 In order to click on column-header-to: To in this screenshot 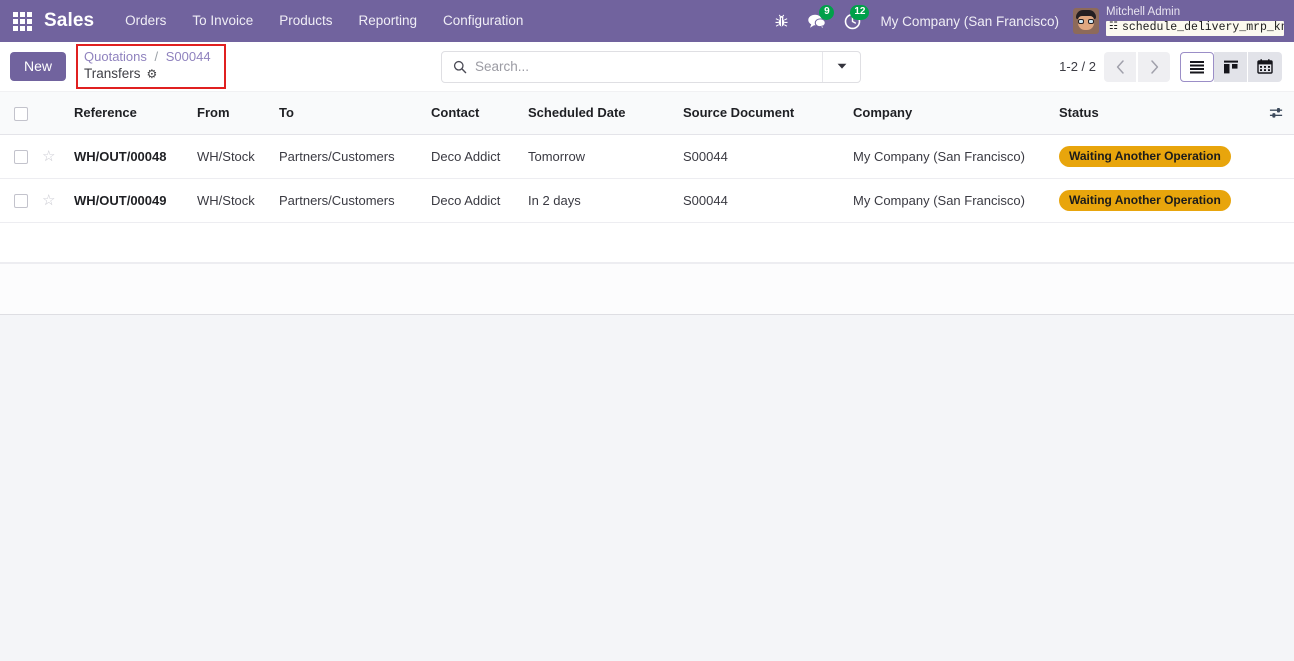, I will do `click(355, 113)`.